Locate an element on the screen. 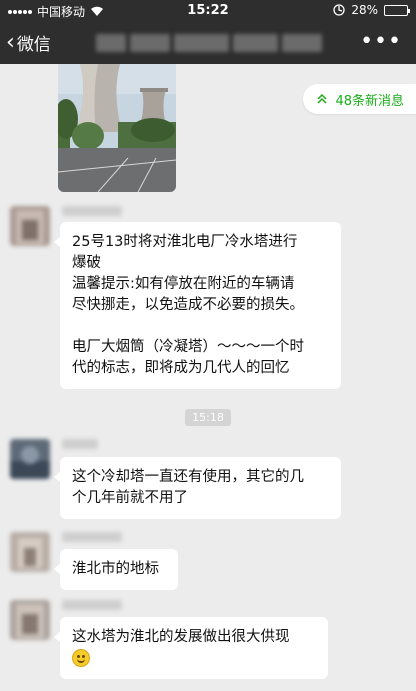 Image resolution: width=416 pixels, height=691 pixels. grinning-emoji-icon is located at coordinates (81, 658).